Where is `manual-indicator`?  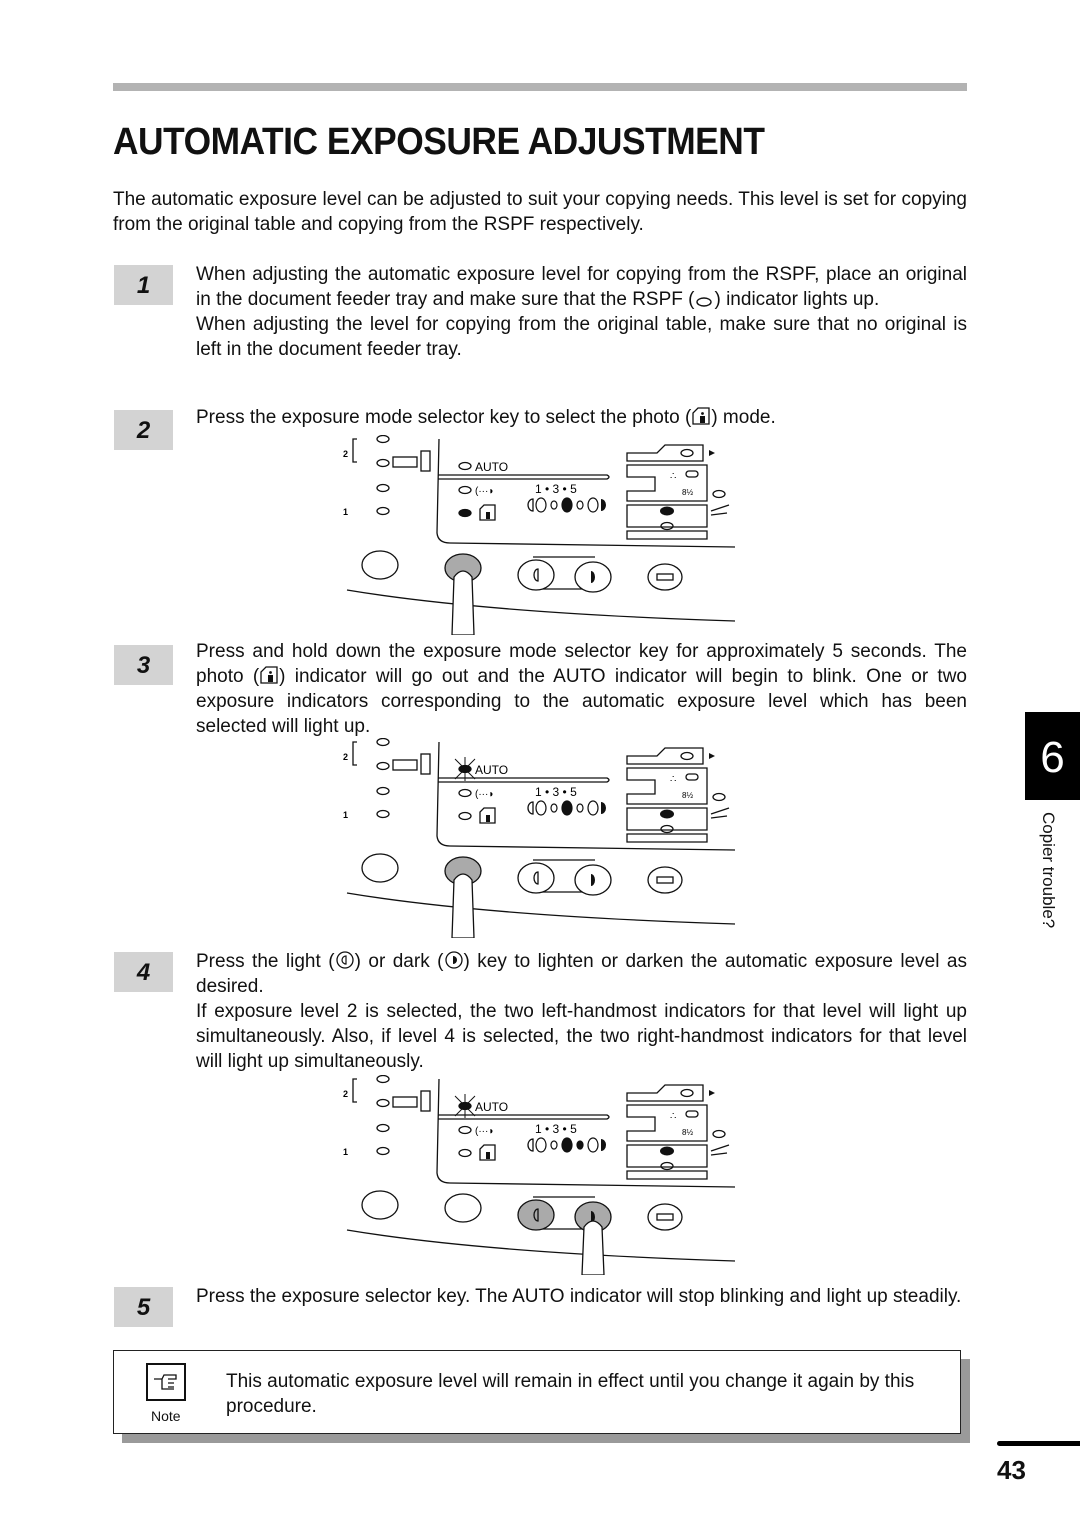
manual-indicator is located at coordinates (465, 1130).